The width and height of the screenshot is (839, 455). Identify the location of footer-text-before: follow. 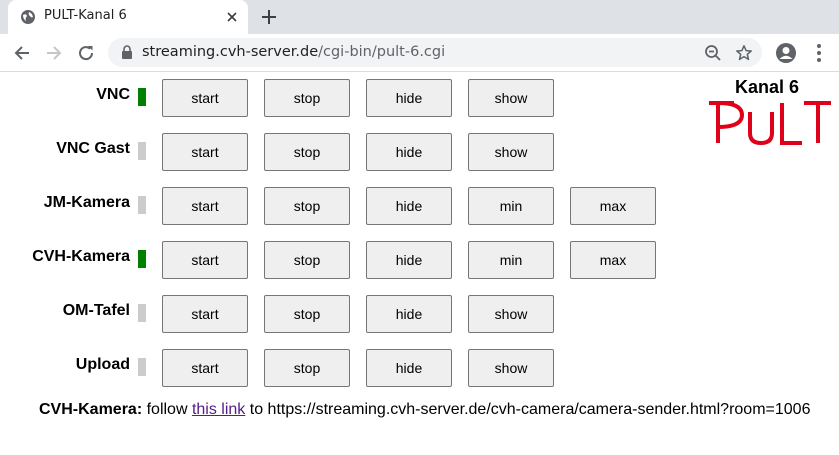
(167, 409).